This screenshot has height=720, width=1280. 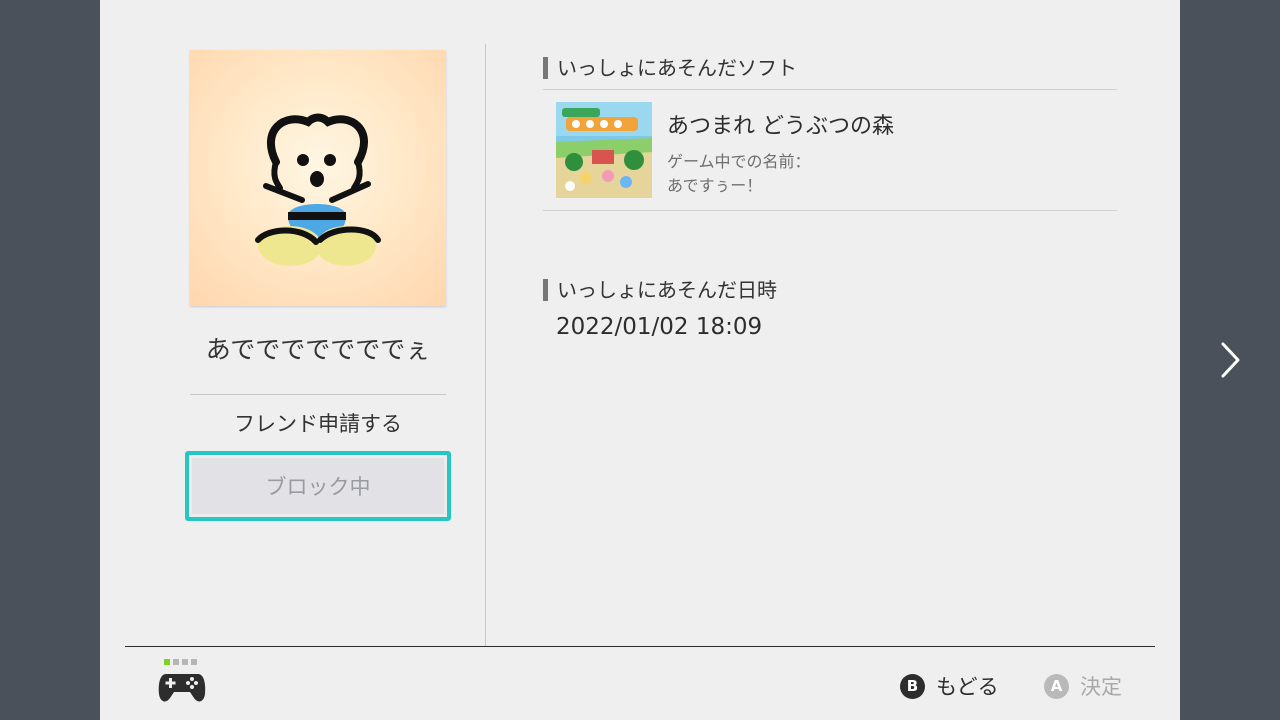 What do you see at coordinates (1056, 686) in the screenshot?
I see `a-button-icon: A` at bounding box center [1056, 686].